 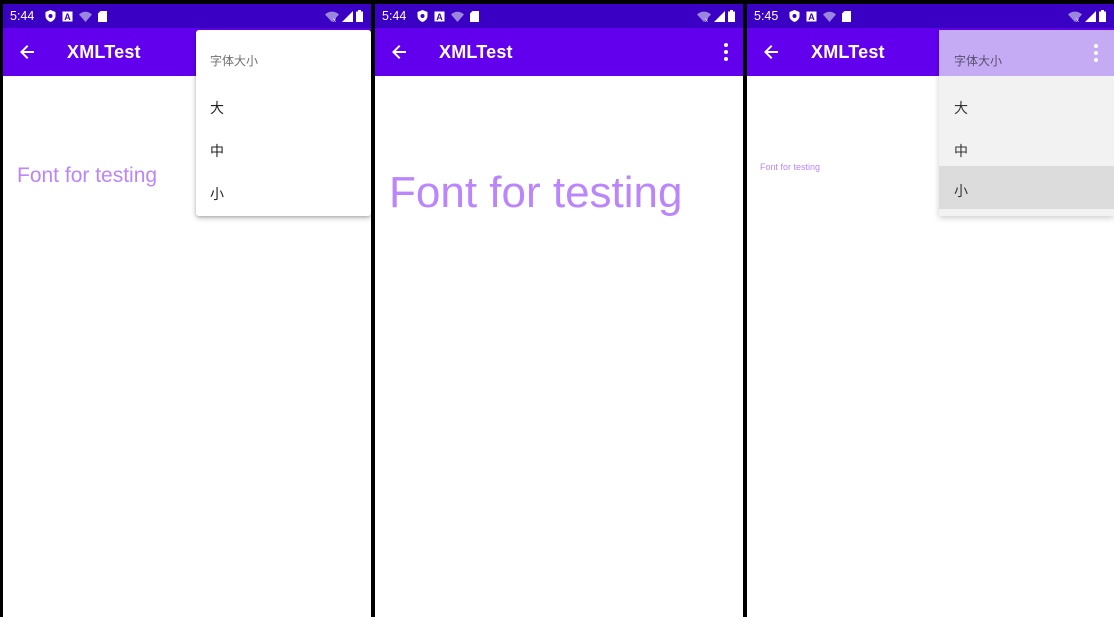 What do you see at coordinates (559, 52) in the screenshot?
I see `app-bar: XMLTest` at bounding box center [559, 52].